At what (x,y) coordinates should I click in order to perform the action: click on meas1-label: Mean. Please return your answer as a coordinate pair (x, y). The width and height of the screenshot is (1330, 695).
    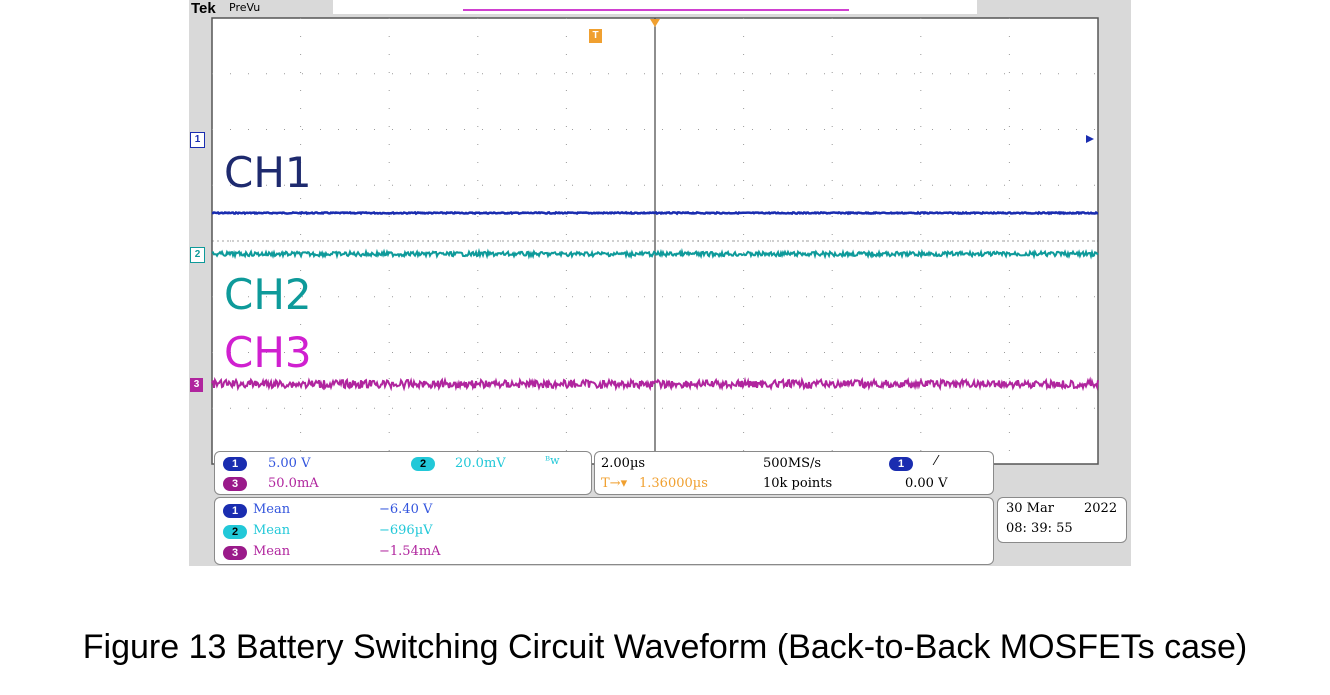
    Looking at the image, I should click on (272, 509).